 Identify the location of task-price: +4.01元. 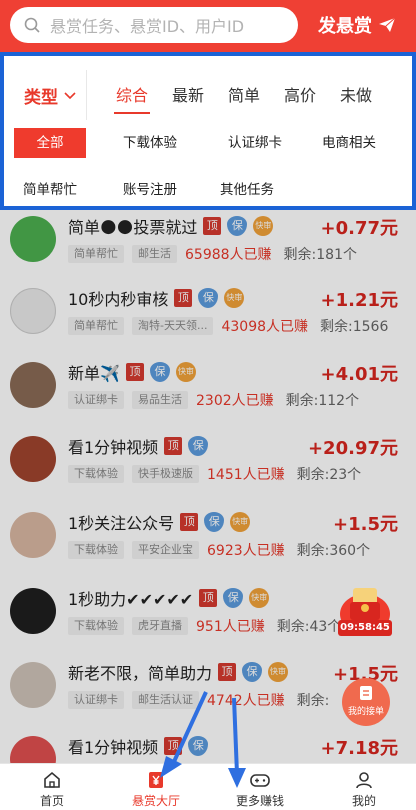
(359, 374).